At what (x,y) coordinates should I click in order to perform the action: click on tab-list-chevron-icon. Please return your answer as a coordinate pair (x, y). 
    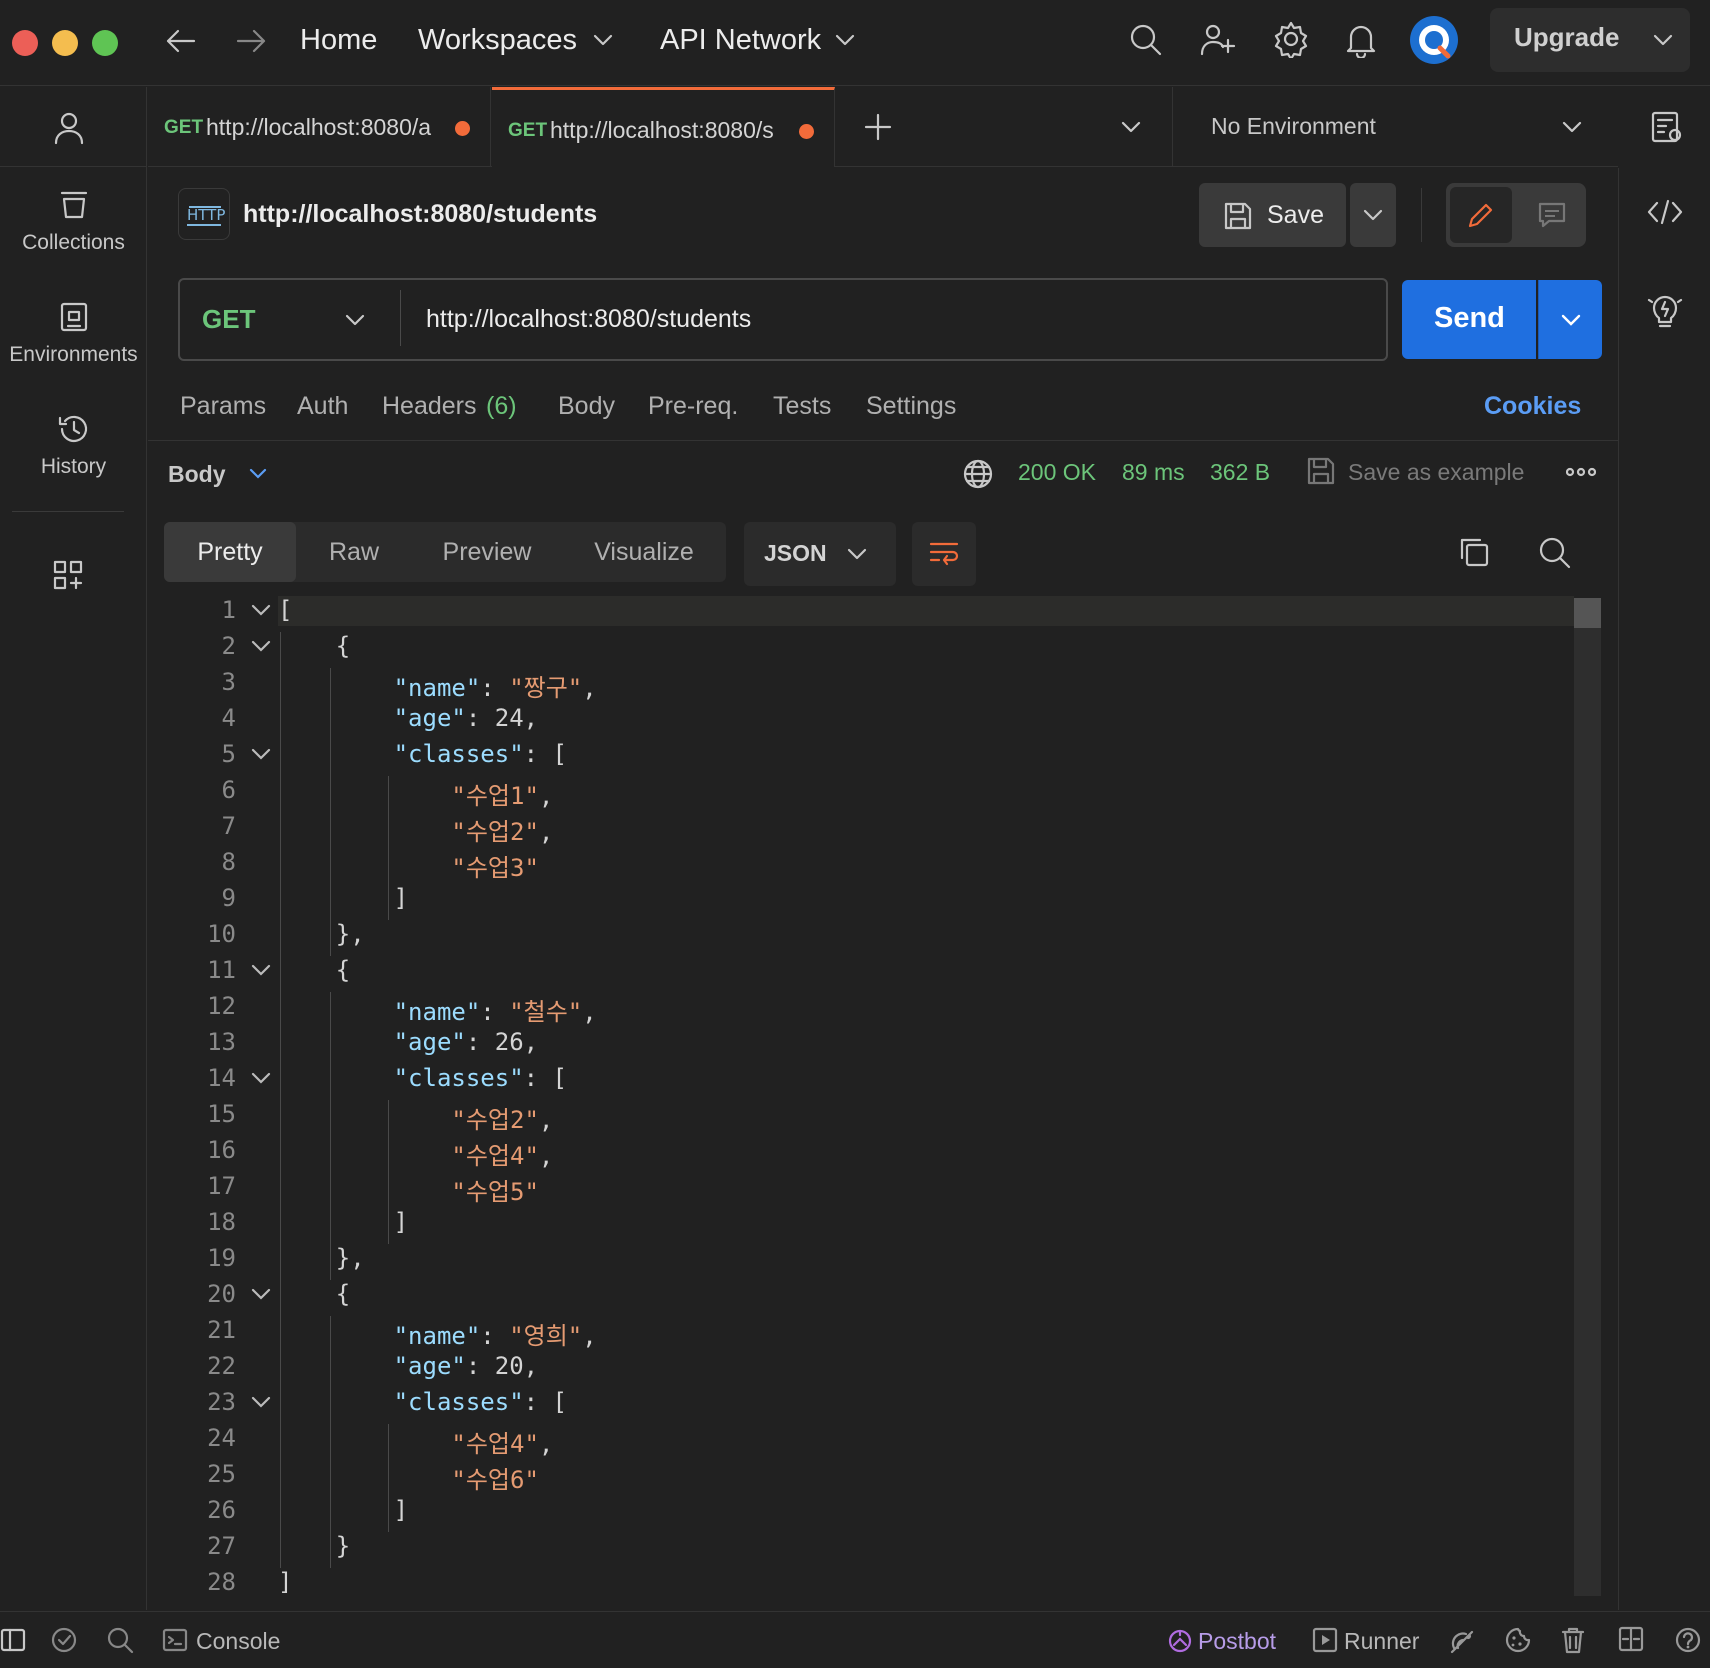
    Looking at the image, I should click on (1131, 127).